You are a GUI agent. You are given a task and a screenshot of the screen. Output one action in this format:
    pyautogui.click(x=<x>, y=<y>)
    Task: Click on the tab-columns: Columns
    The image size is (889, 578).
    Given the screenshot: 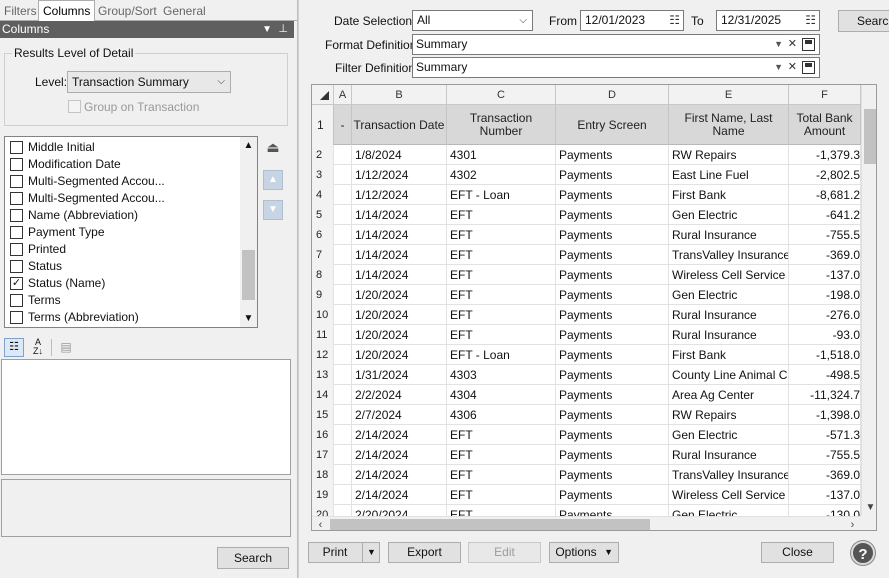 What is the action you would take?
    pyautogui.click(x=67, y=11)
    